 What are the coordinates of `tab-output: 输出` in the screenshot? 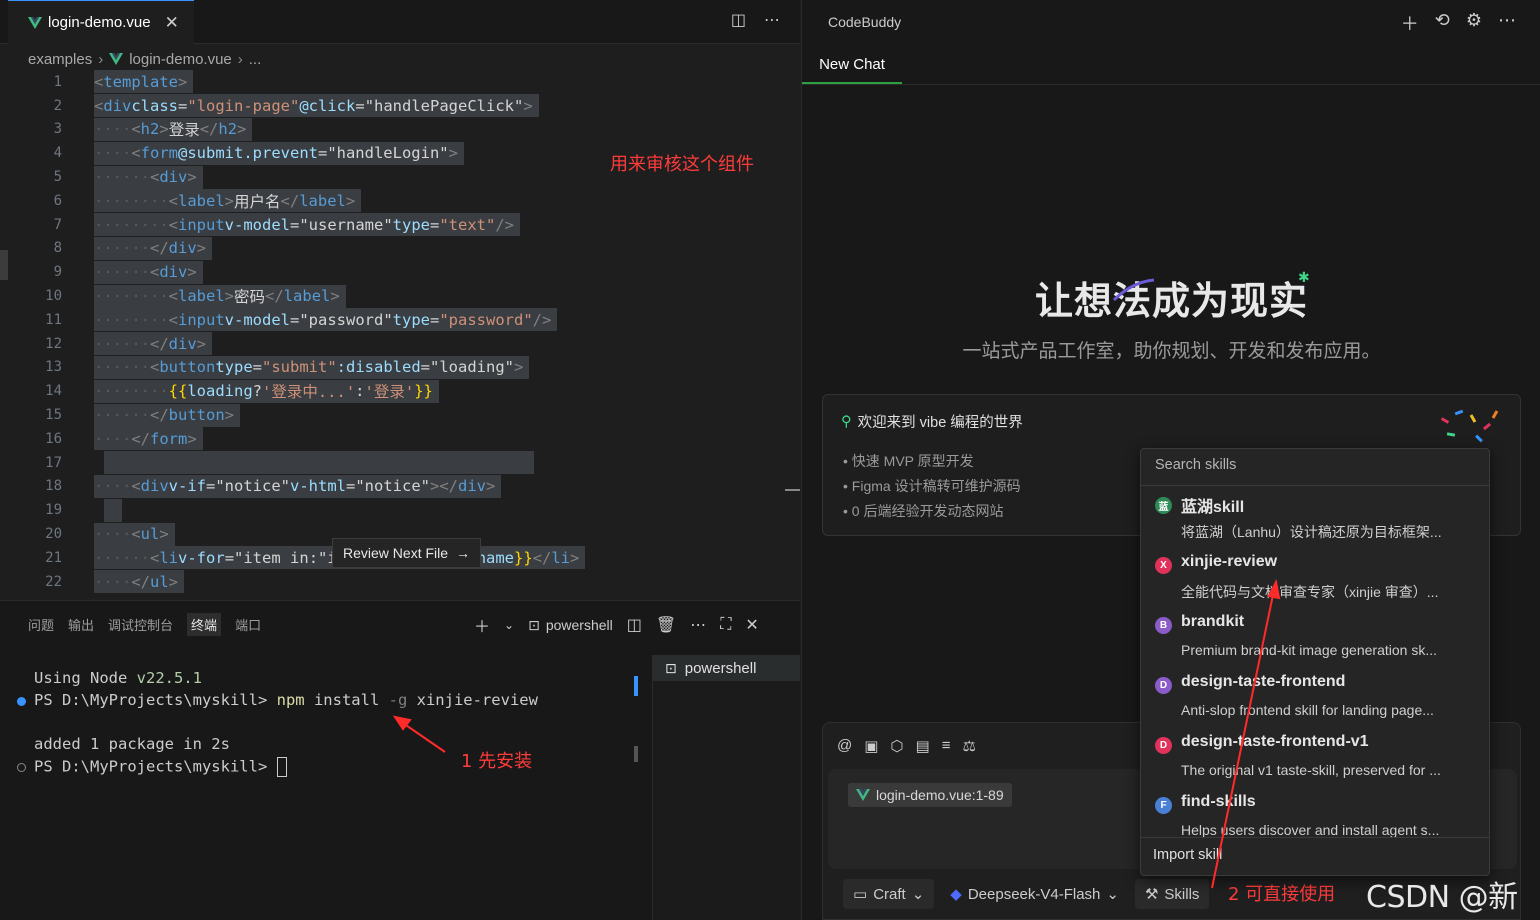 It's located at (81, 625).